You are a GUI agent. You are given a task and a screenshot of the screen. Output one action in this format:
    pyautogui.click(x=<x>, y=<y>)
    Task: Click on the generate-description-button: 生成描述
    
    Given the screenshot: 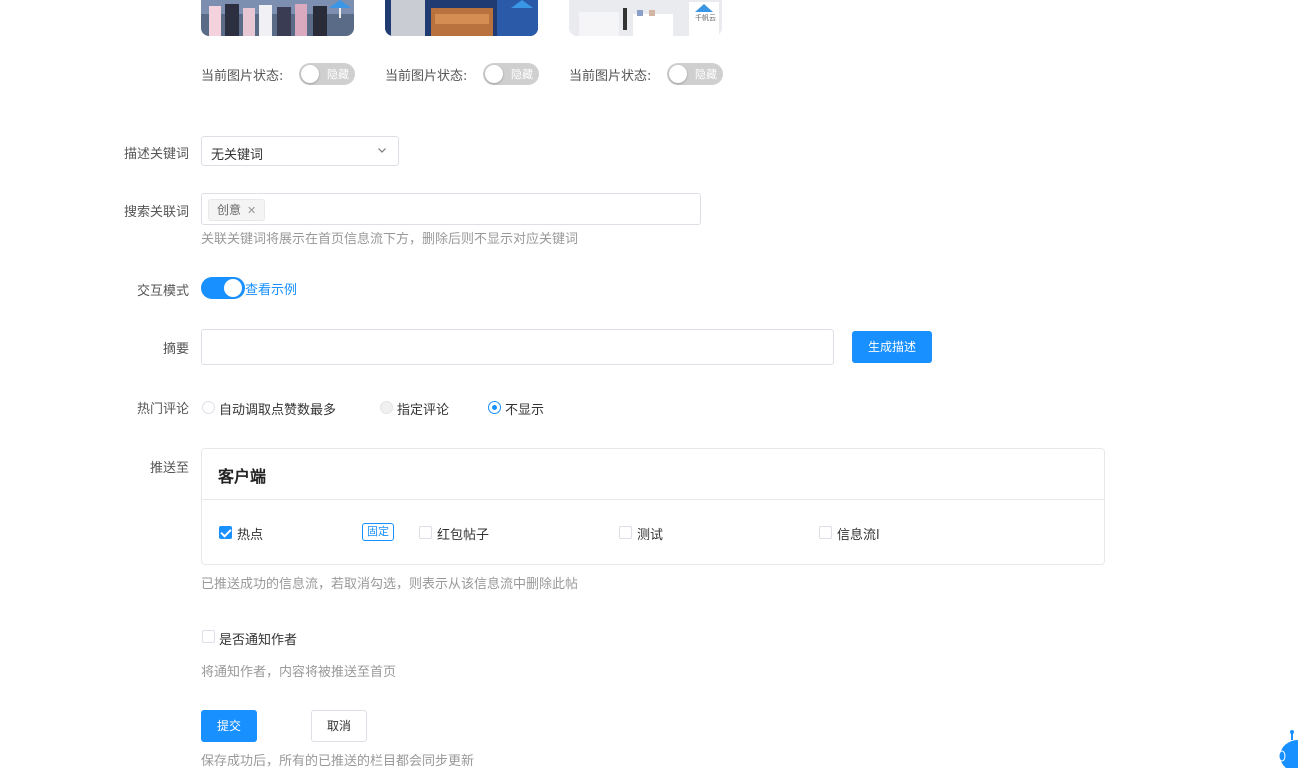 What is the action you would take?
    pyautogui.click(x=892, y=347)
    